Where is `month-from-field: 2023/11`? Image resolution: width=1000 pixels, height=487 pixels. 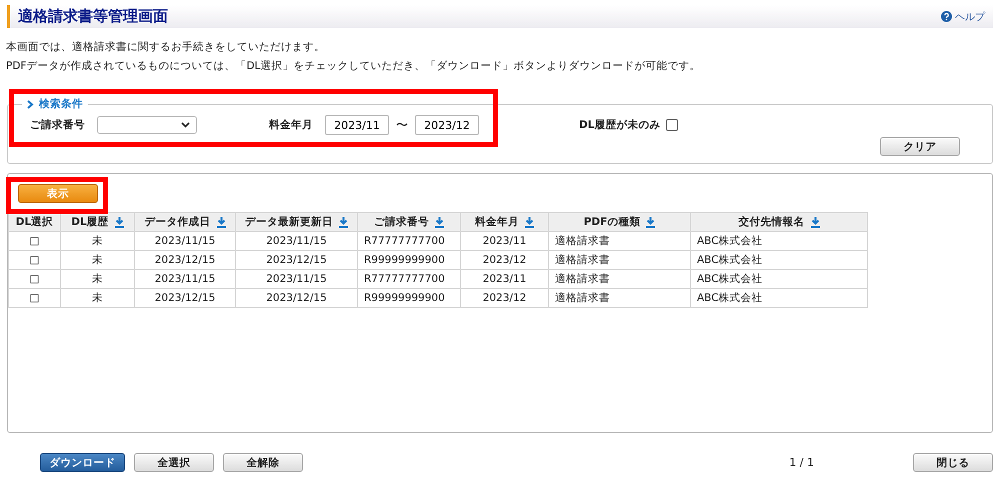
month-from-field: 2023/11 is located at coordinates (357, 125).